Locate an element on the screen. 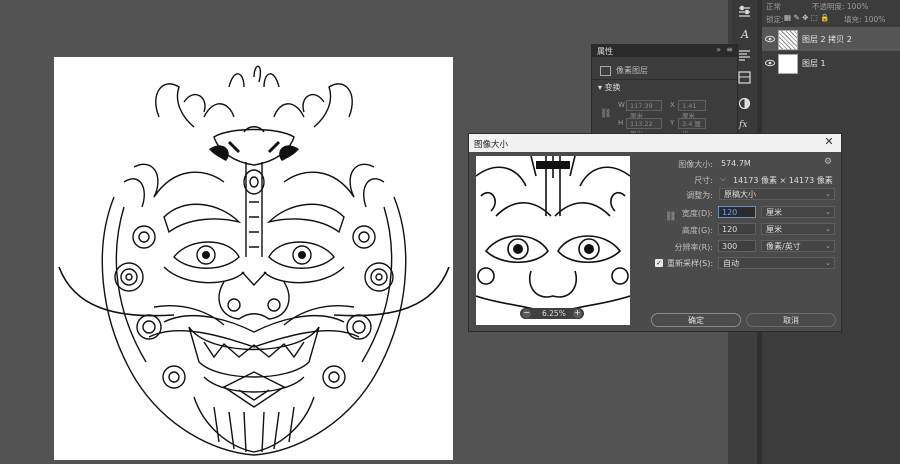 The height and width of the screenshot is (464, 900). layer-row-2: 图层 1 is located at coordinates (831, 63).